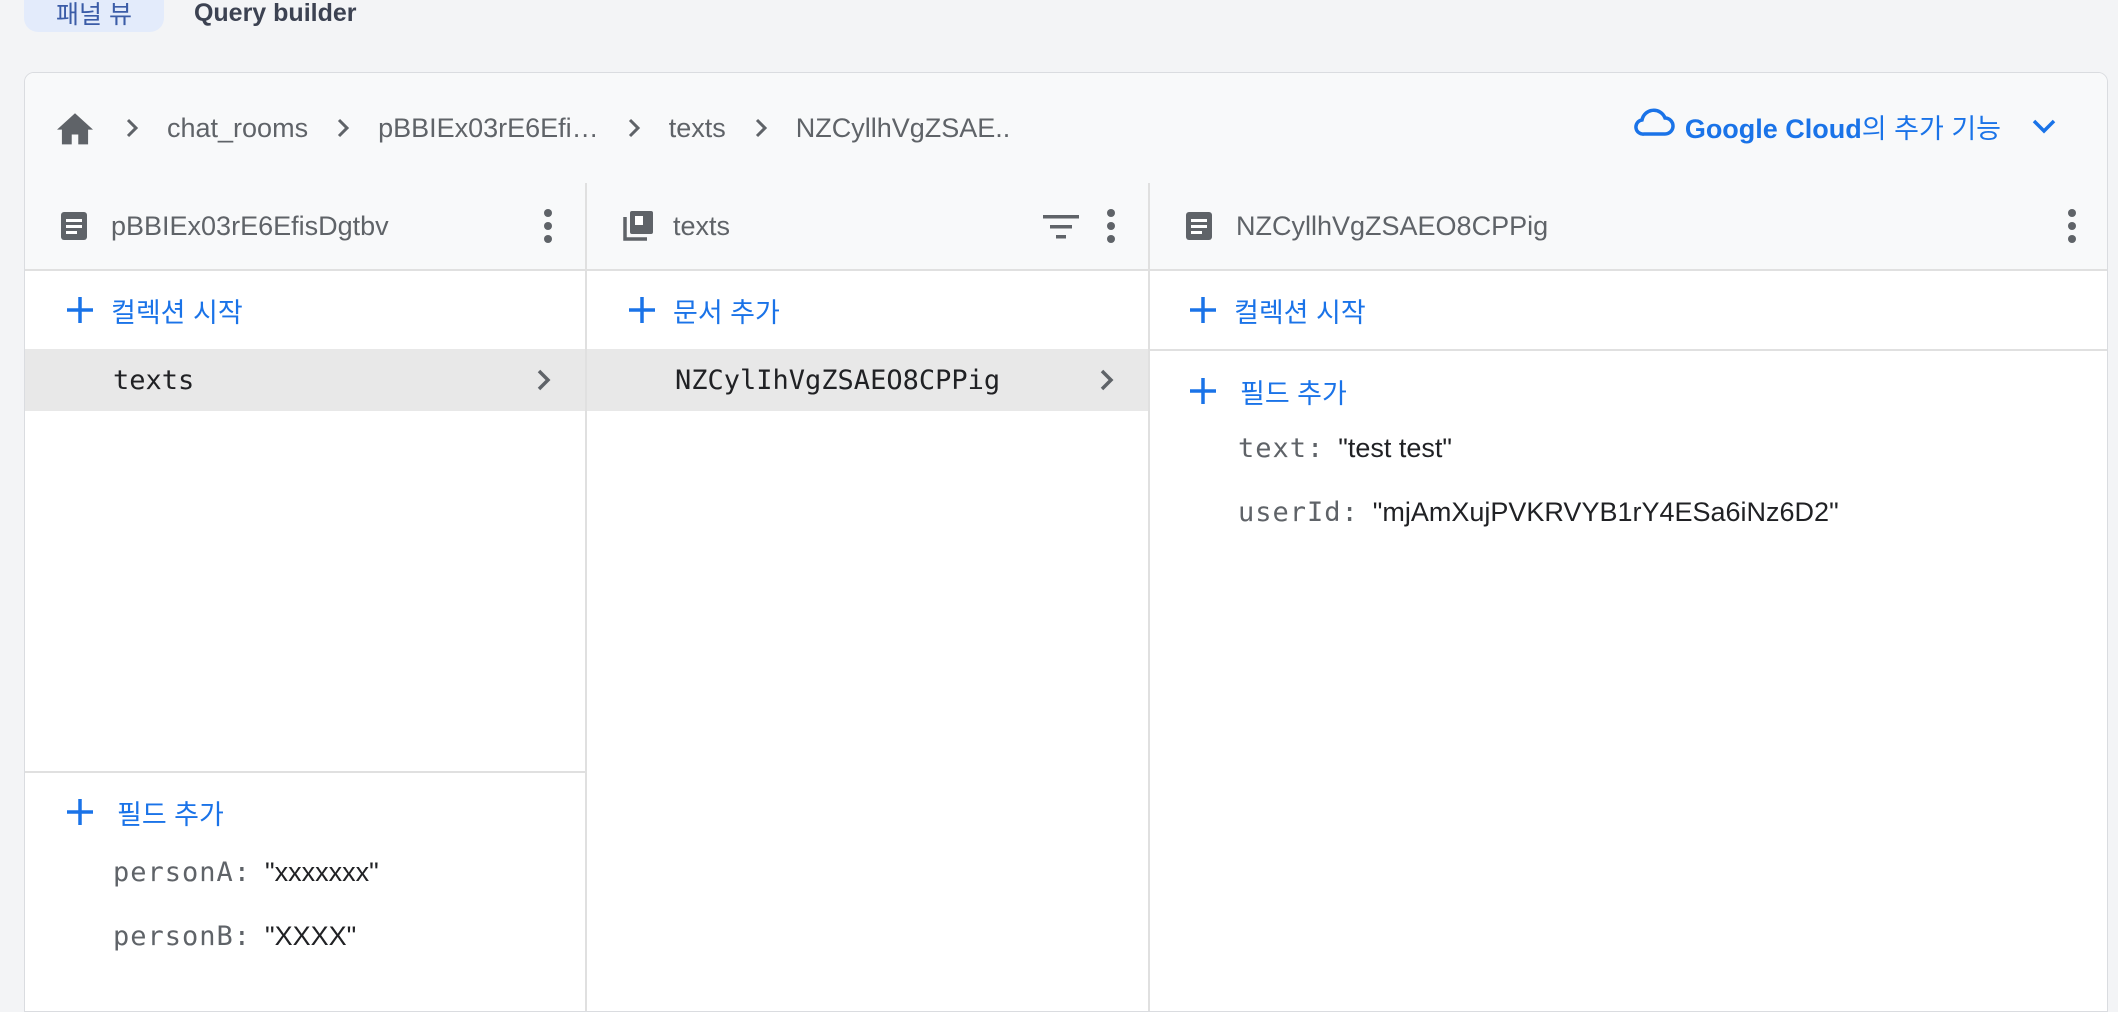  Describe the element at coordinates (349, 889) in the screenshot. I see `field-row: personA: "xxxxxxx"` at that location.